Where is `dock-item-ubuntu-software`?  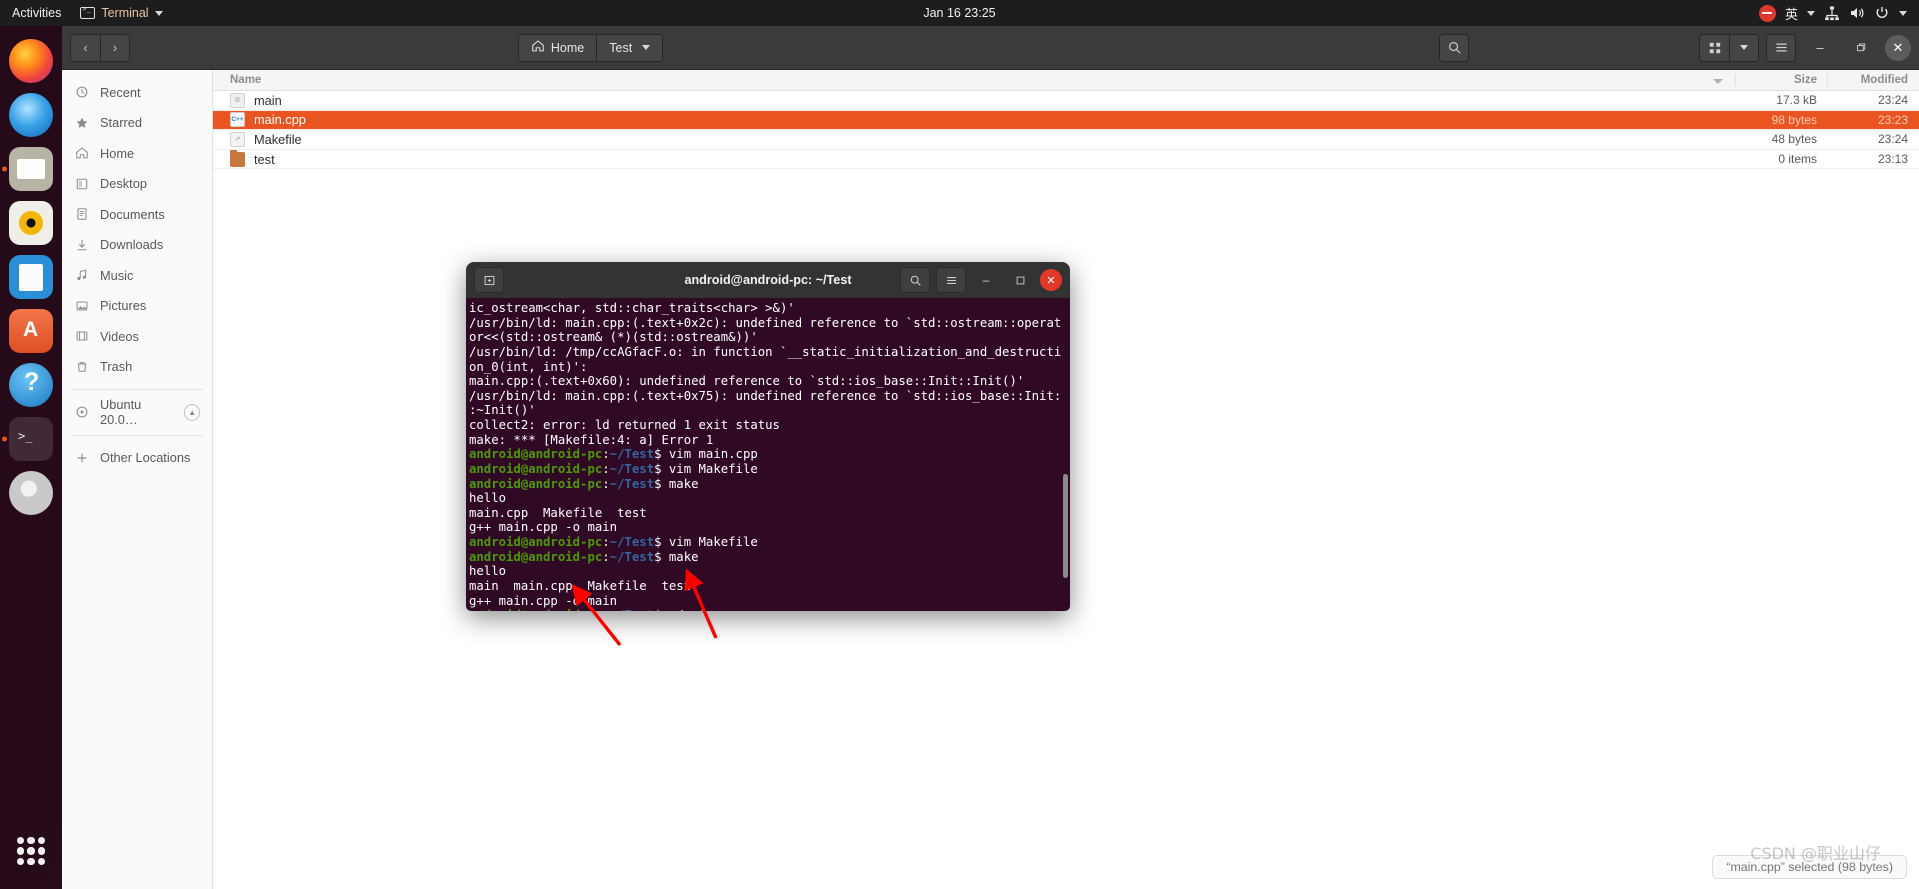 dock-item-ubuntu-software is located at coordinates (31, 331).